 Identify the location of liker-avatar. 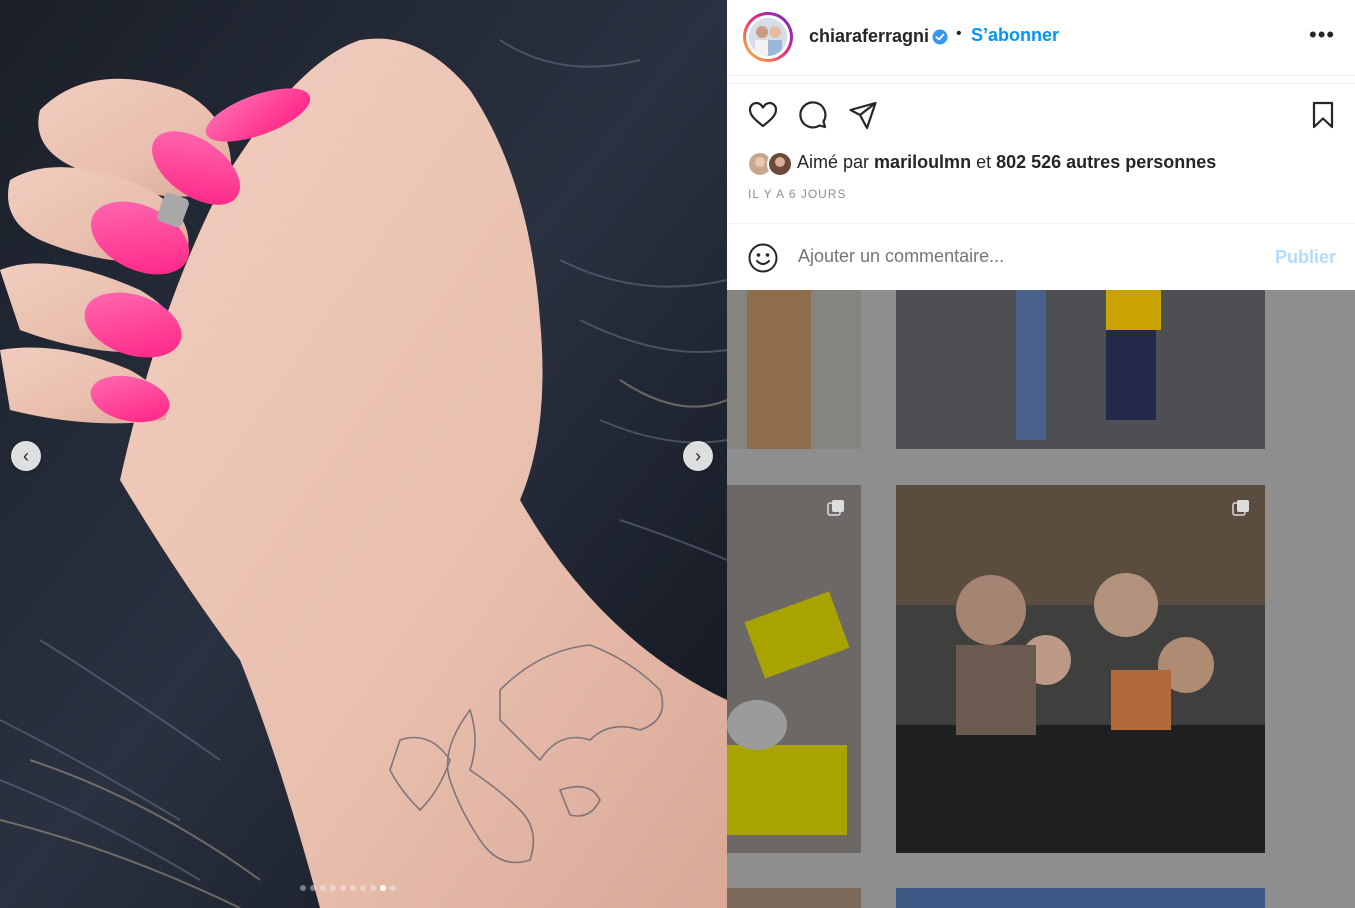
(780, 164).